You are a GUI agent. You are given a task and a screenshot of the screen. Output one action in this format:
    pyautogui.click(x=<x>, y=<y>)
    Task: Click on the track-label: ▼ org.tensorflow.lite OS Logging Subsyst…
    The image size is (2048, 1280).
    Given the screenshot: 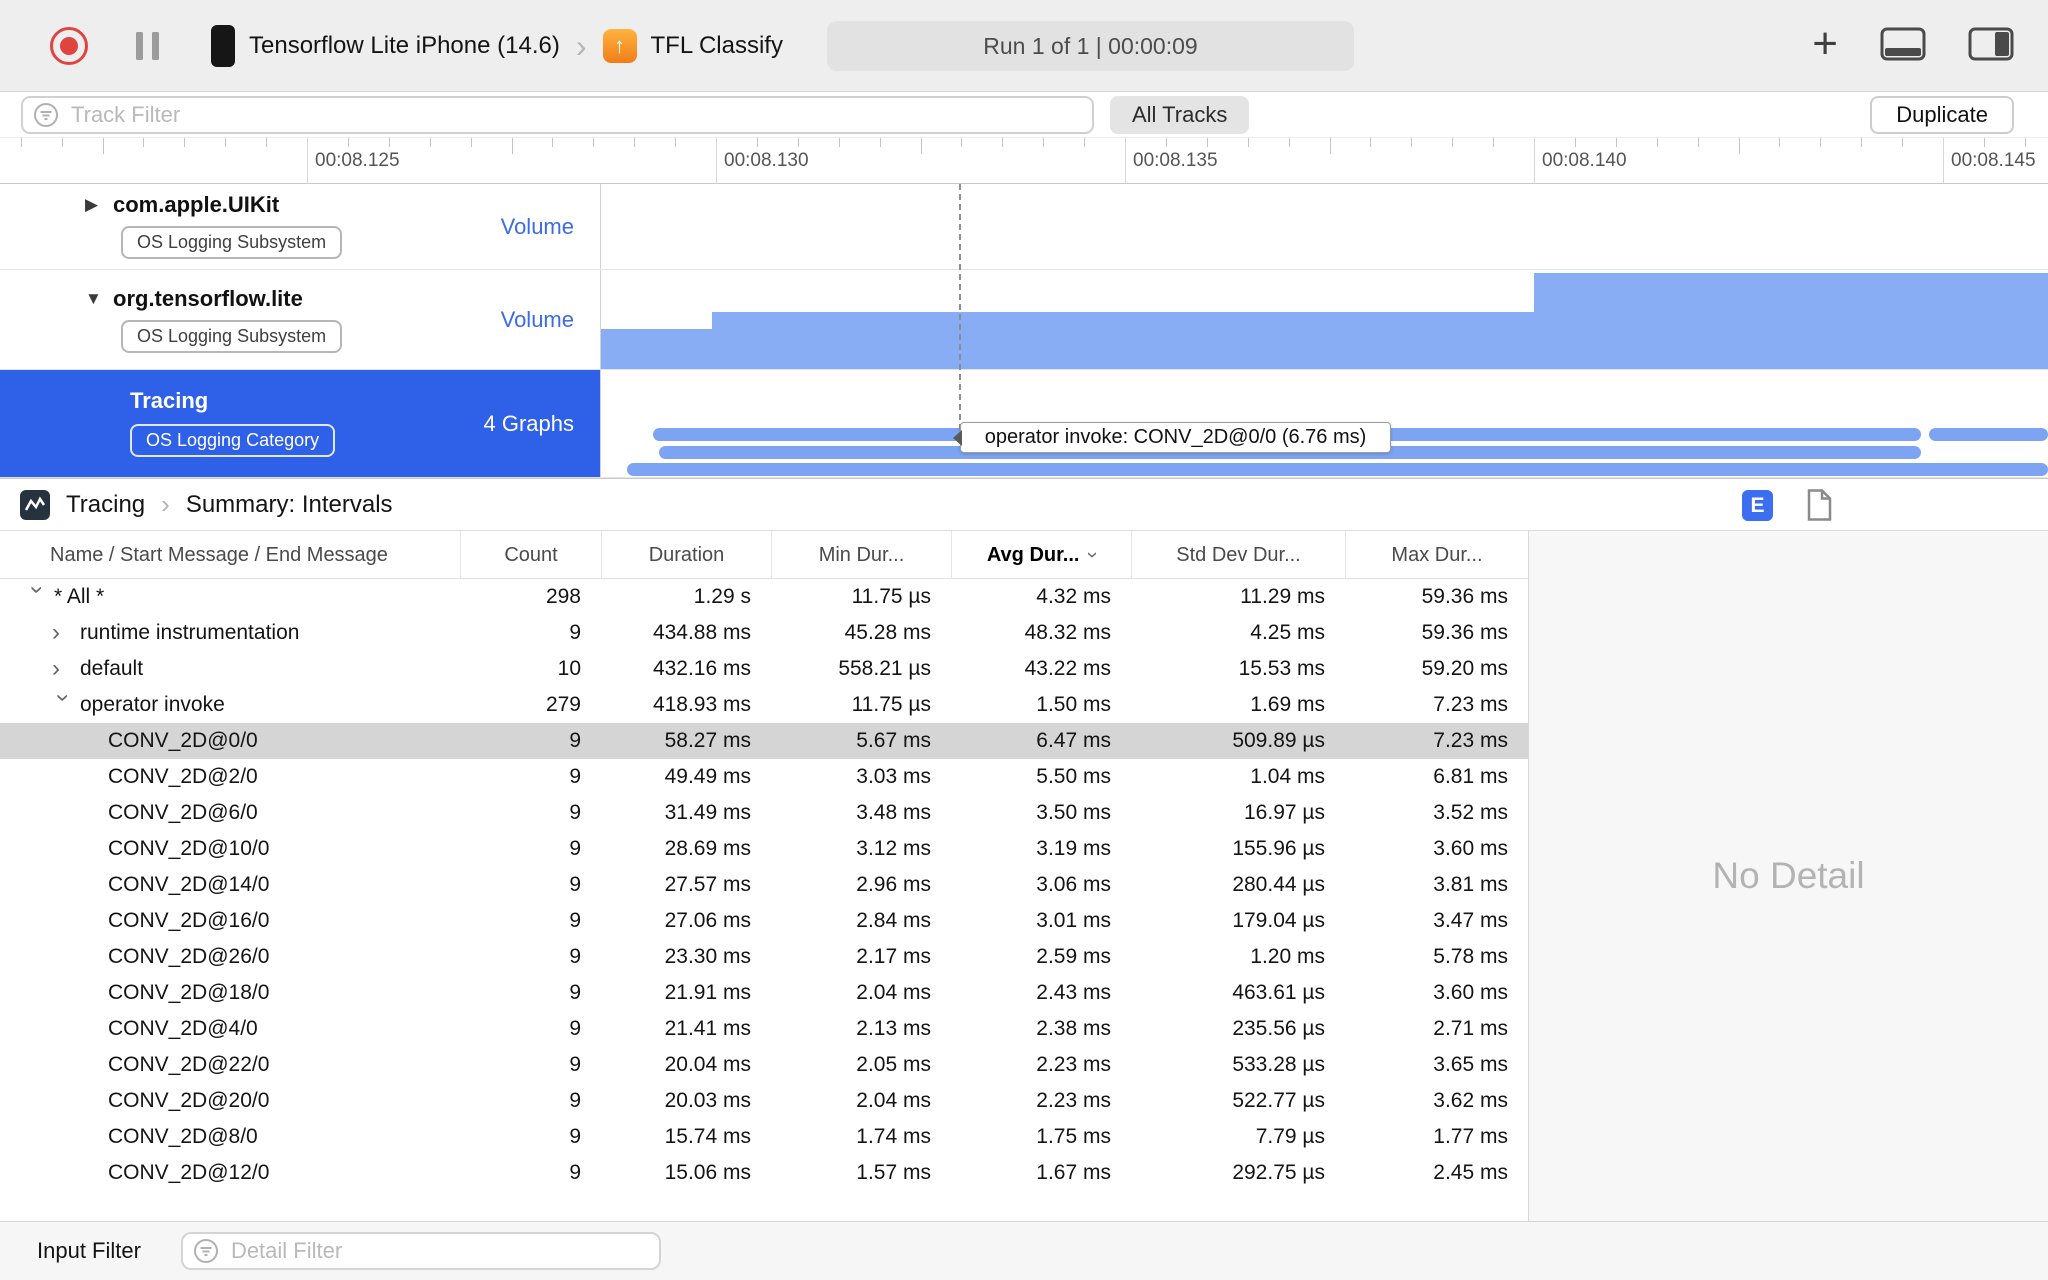 What is the action you would take?
    pyautogui.click(x=300, y=319)
    